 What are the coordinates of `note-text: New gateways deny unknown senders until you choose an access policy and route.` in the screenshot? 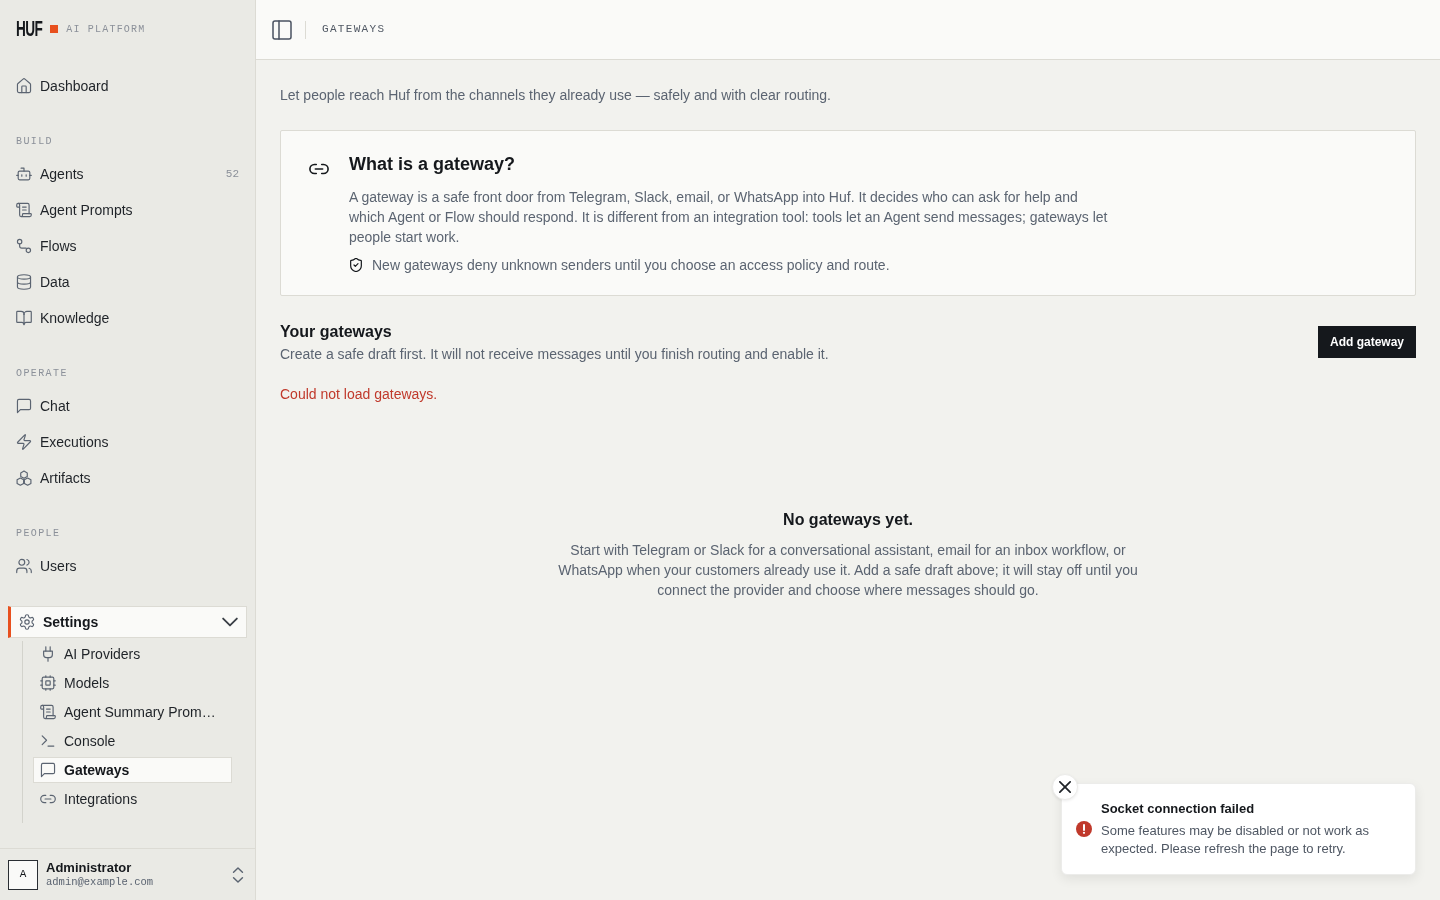 It's located at (631, 265).